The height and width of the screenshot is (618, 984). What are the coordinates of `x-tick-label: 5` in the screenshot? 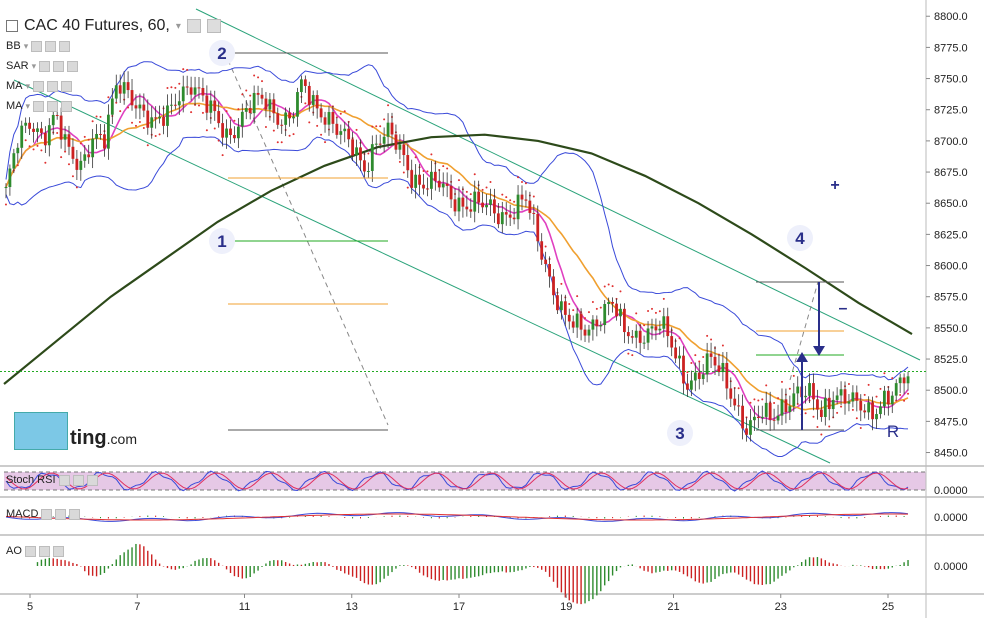 It's located at (30, 607).